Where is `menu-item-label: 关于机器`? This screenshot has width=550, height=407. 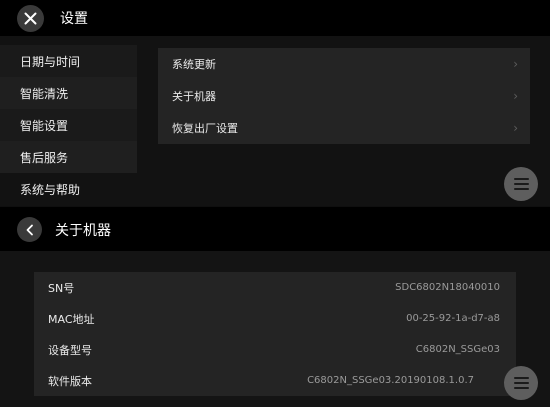 menu-item-label: 关于机器 is located at coordinates (194, 96).